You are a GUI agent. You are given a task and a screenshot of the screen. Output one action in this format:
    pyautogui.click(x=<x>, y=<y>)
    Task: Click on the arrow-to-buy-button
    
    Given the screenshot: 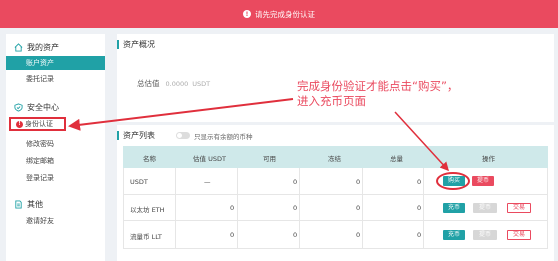 What is the action you would take?
    pyautogui.click(x=422, y=141)
    